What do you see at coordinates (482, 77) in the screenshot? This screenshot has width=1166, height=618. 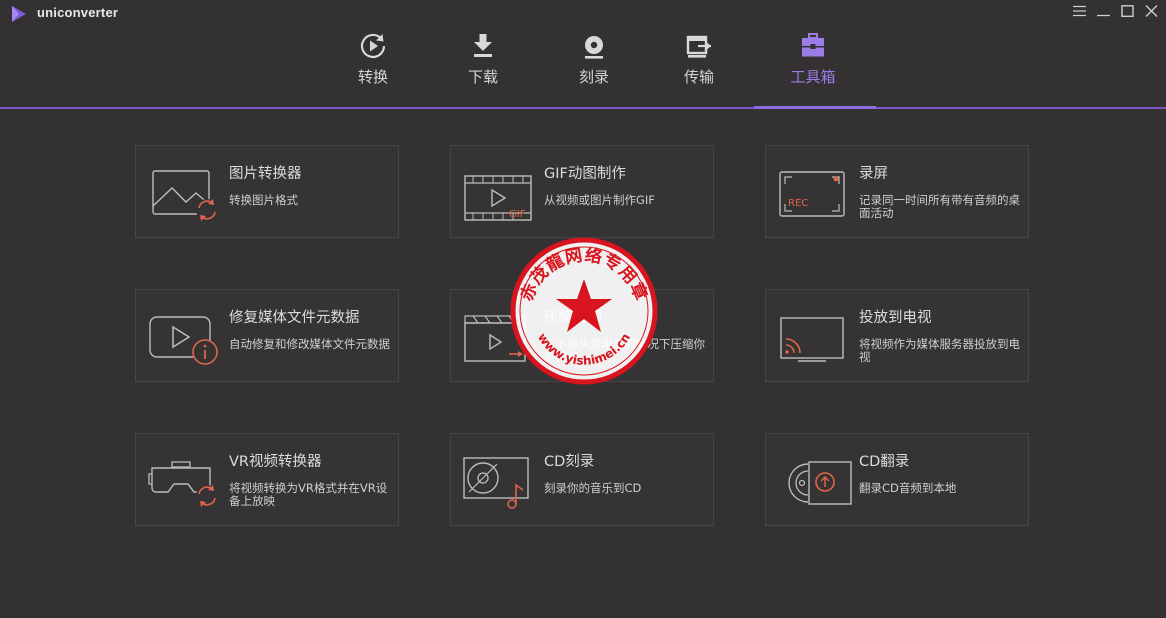 I see `tab-label: 下载` at bounding box center [482, 77].